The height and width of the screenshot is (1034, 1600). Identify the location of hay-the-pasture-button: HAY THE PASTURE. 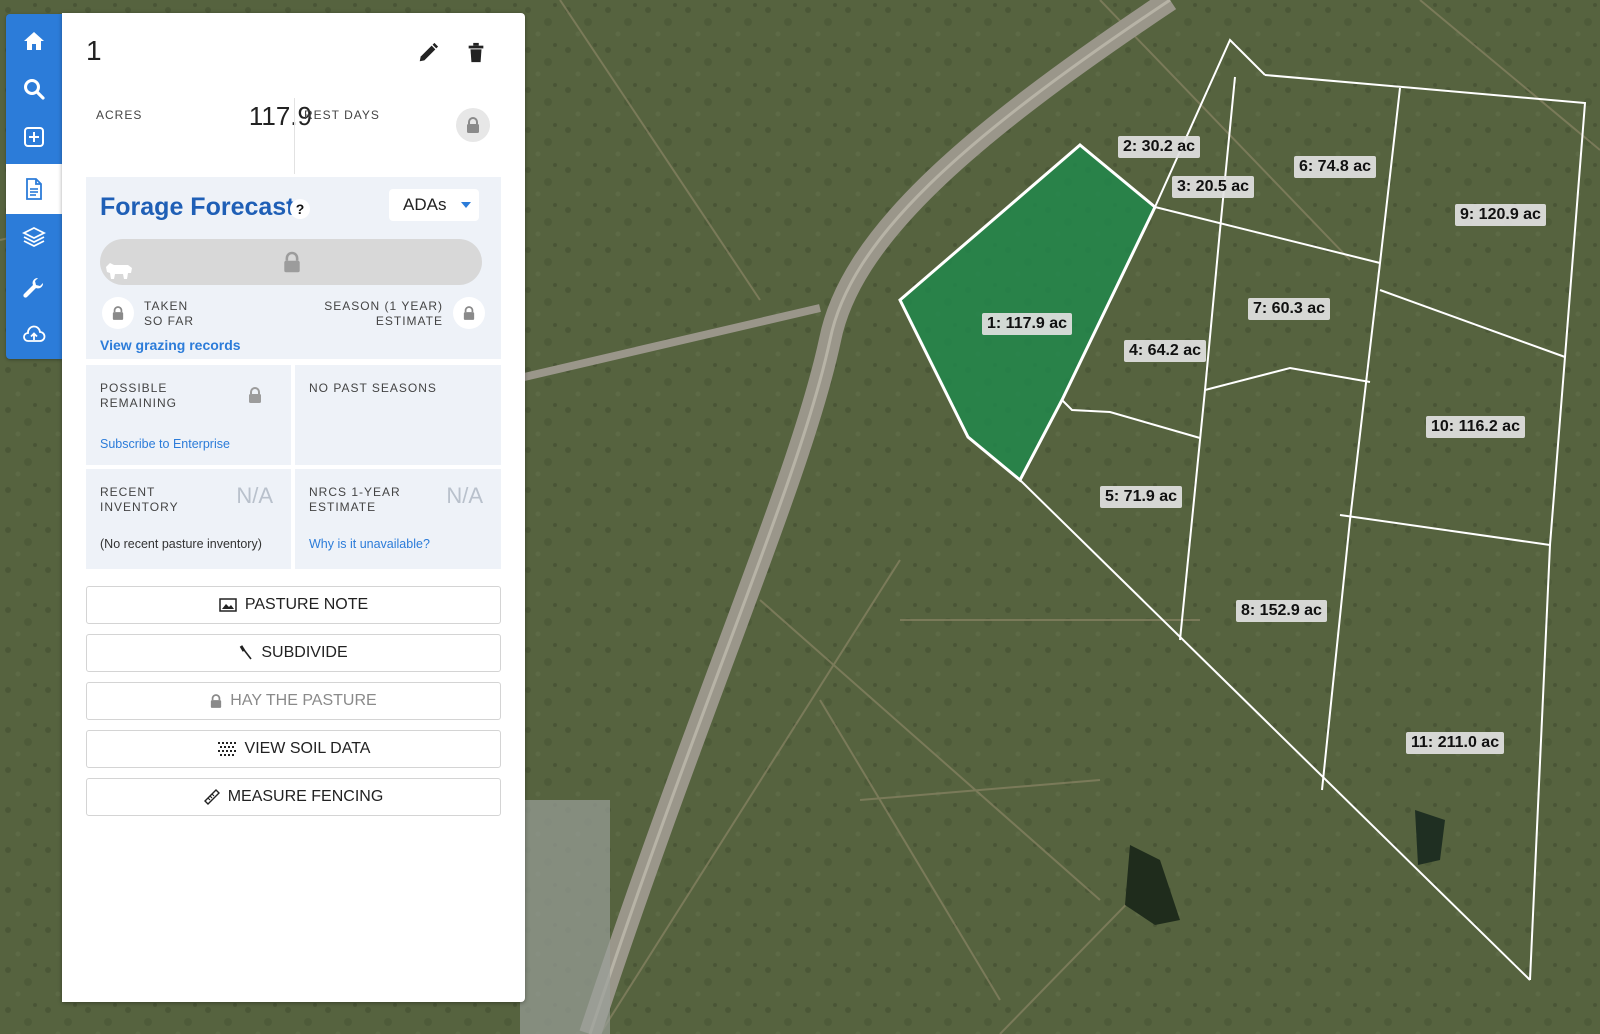
(293, 701).